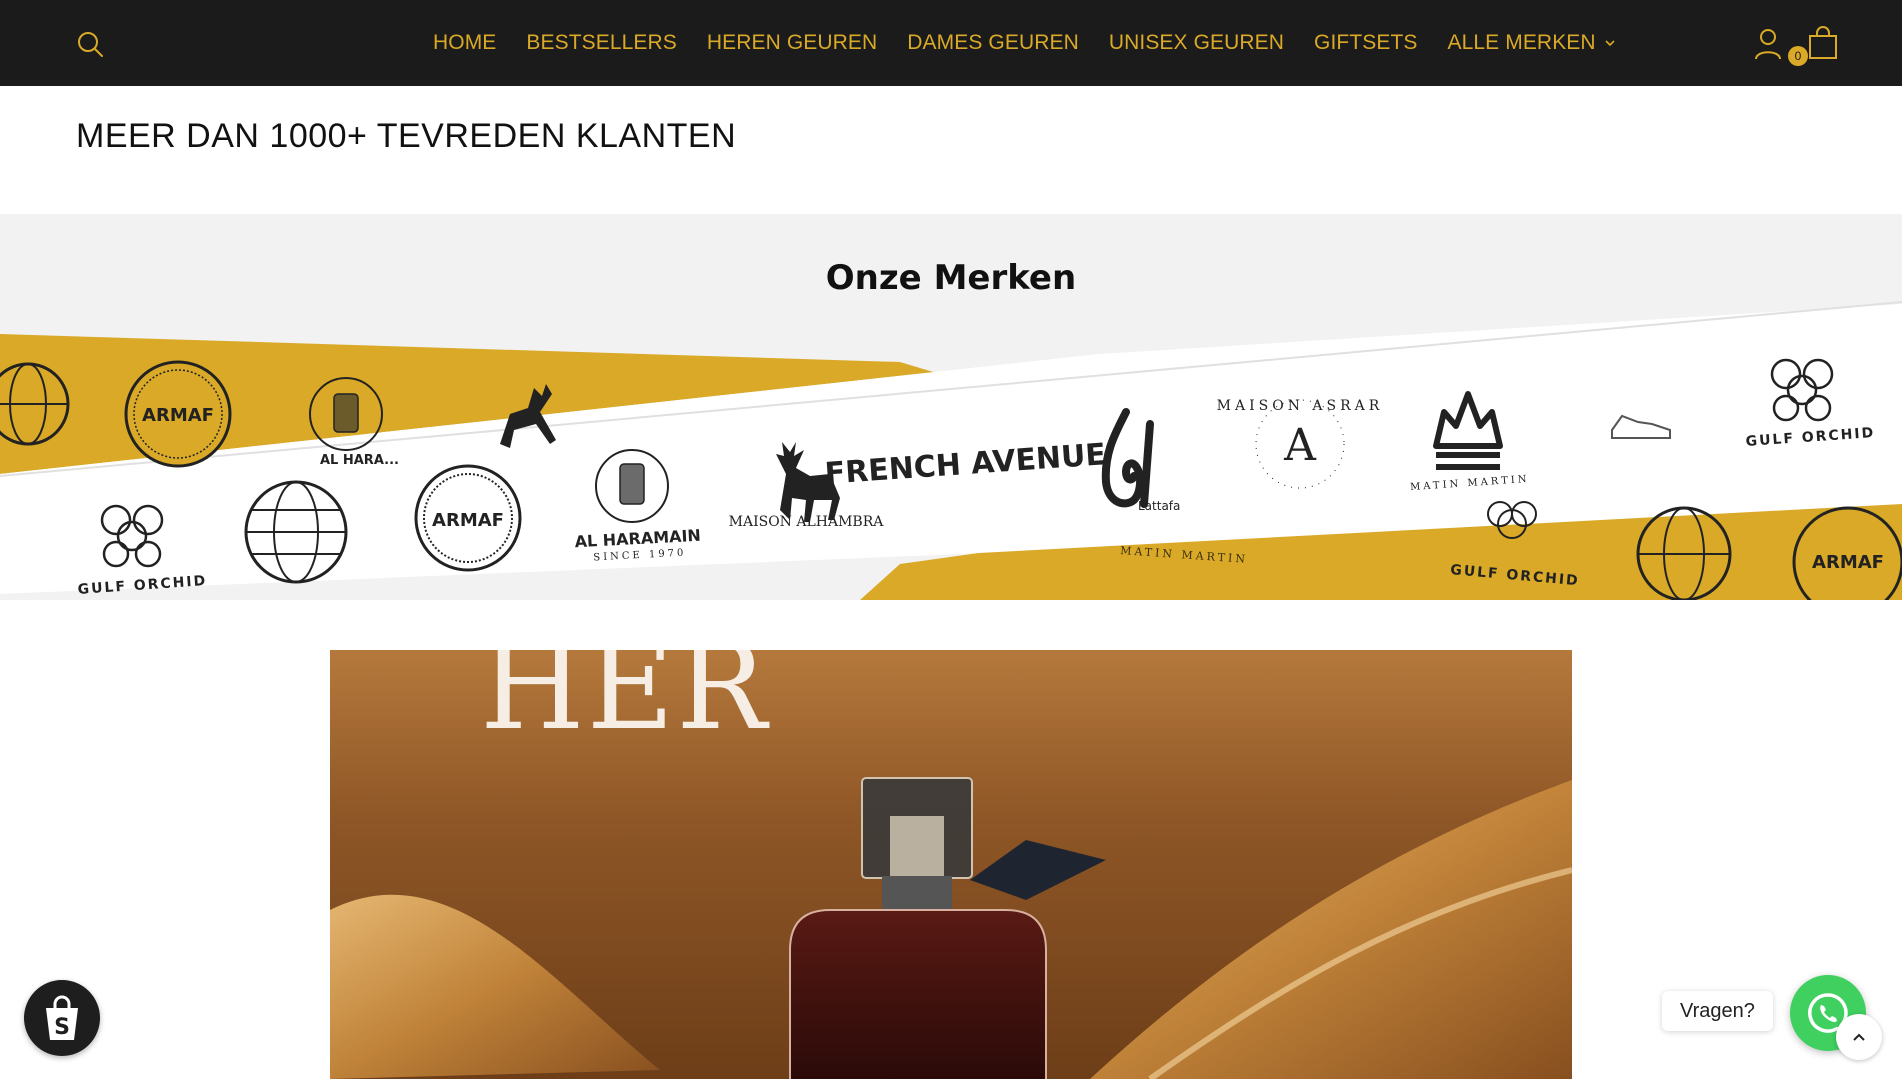 The height and width of the screenshot is (1079, 1902). Describe the element at coordinates (62, 1027) in the screenshot. I see `svg-text: S` at that location.